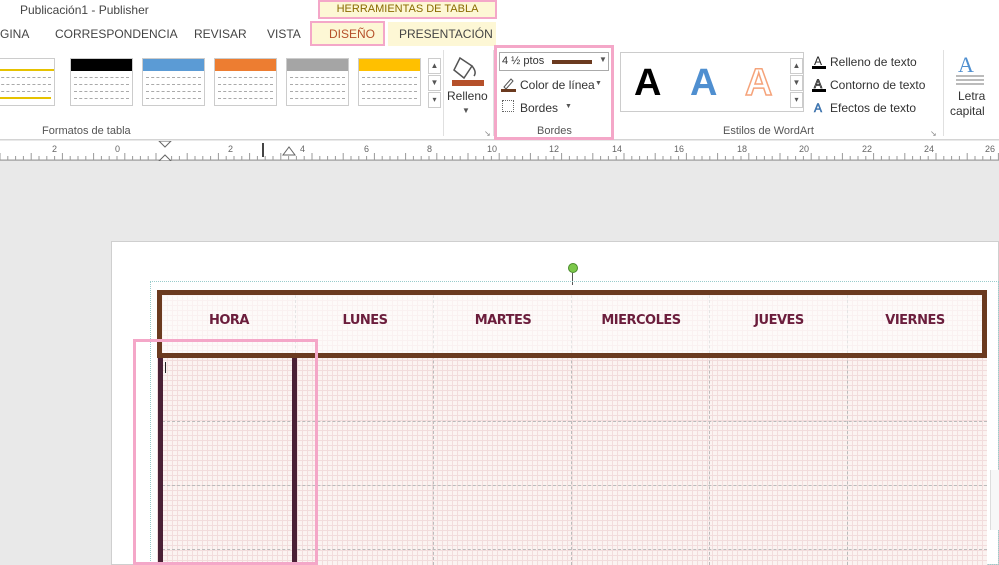 The image size is (999, 565). Describe the element at coordinates (27, 82) in the screenshot. I see `table-format-yellow-lines` at that location.